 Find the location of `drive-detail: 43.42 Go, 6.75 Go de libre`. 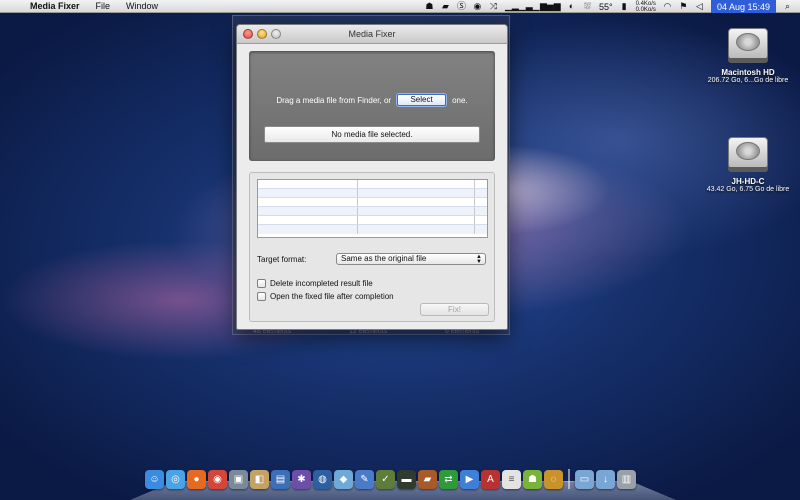

drive-detail: 43.42 Go, 6.75 Go de libre is located at coordinates (748, 189).